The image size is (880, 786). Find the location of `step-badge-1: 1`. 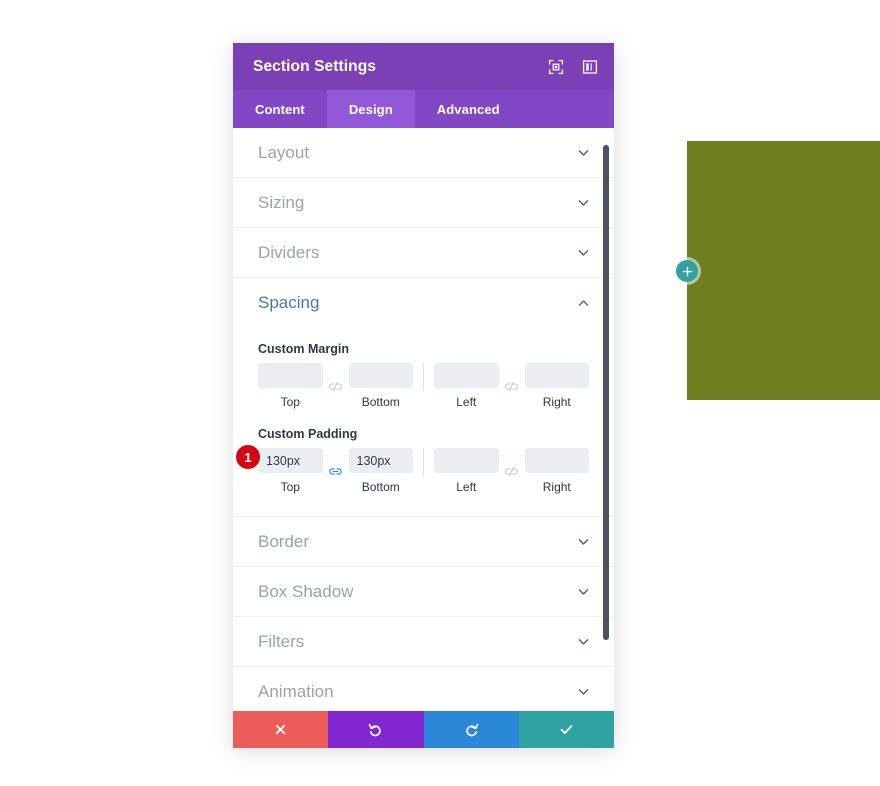

step-badge-1: 1 is located at coordinates (248, 457).